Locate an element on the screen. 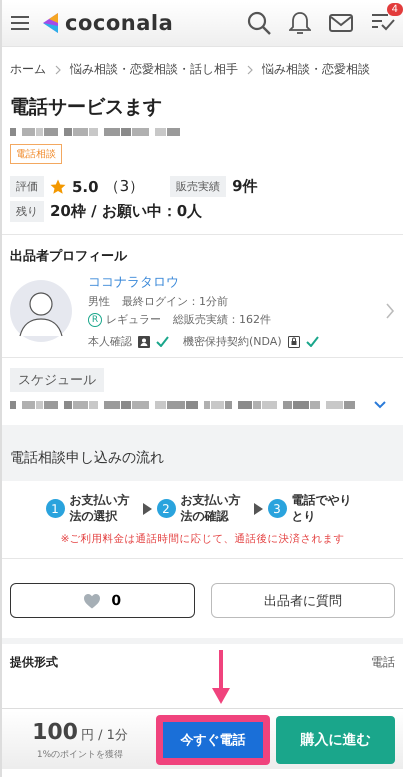 The width and height of the screenshot is (403, 777). step-text: 電話でやりとり is located at coordinates (322, 508).